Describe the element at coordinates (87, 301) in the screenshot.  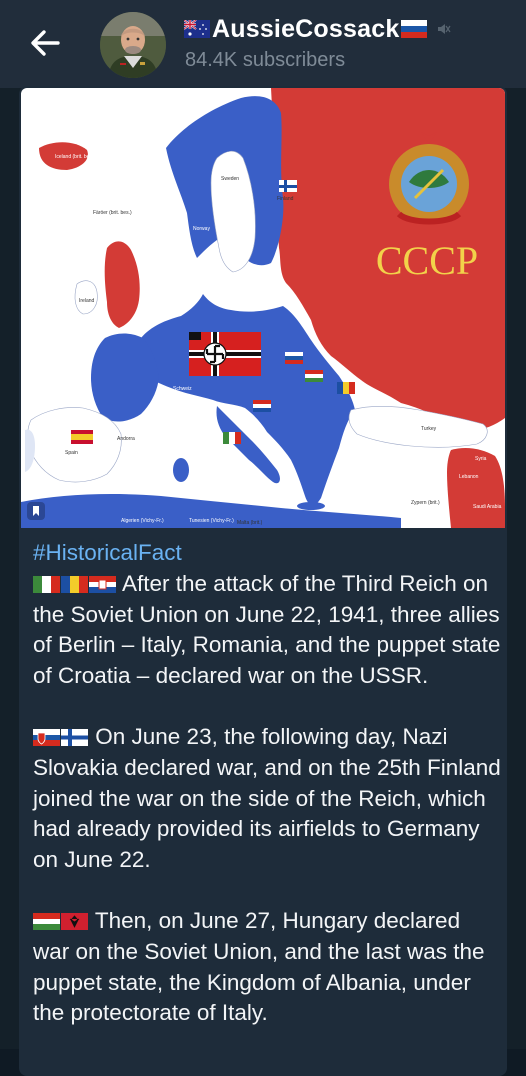
I see `map-label-ireland: Ireland` at that location.